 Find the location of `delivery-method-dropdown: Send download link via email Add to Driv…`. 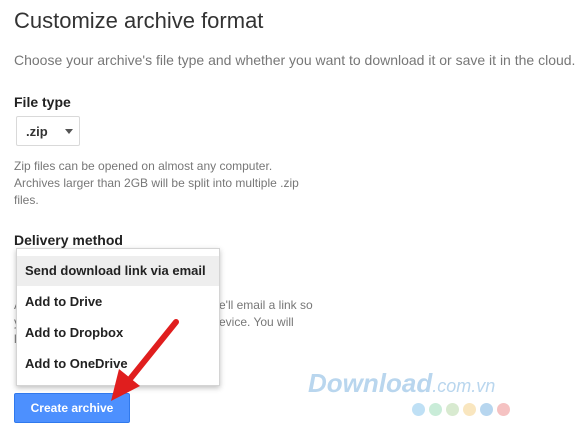

delivery-method-dropdown: Send download link via email Add to Driv… is located at coordinates (118, 317).